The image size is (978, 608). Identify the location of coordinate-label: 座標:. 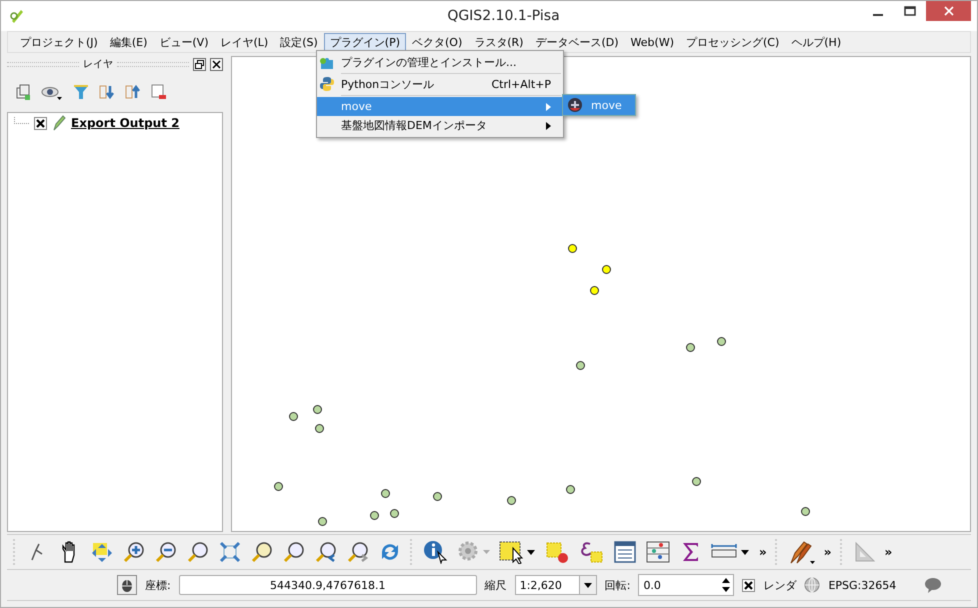
(158, 585).